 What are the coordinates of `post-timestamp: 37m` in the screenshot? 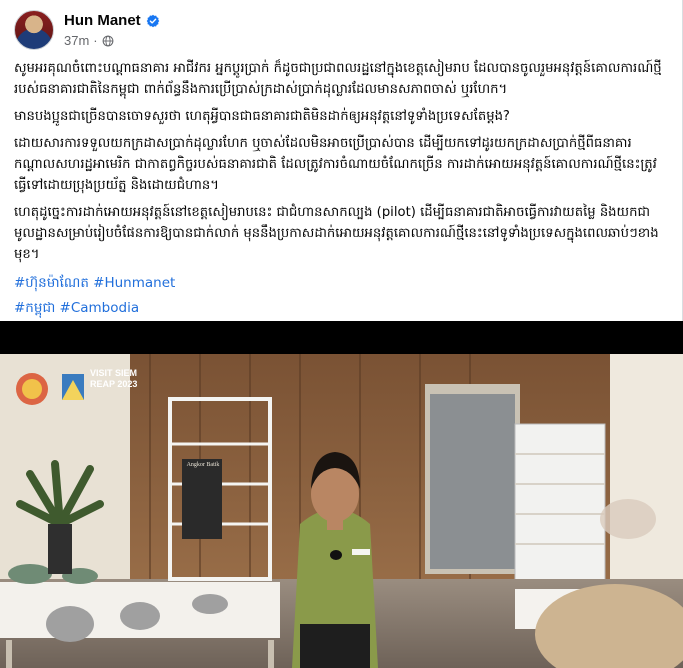 It's located at (76, 40).